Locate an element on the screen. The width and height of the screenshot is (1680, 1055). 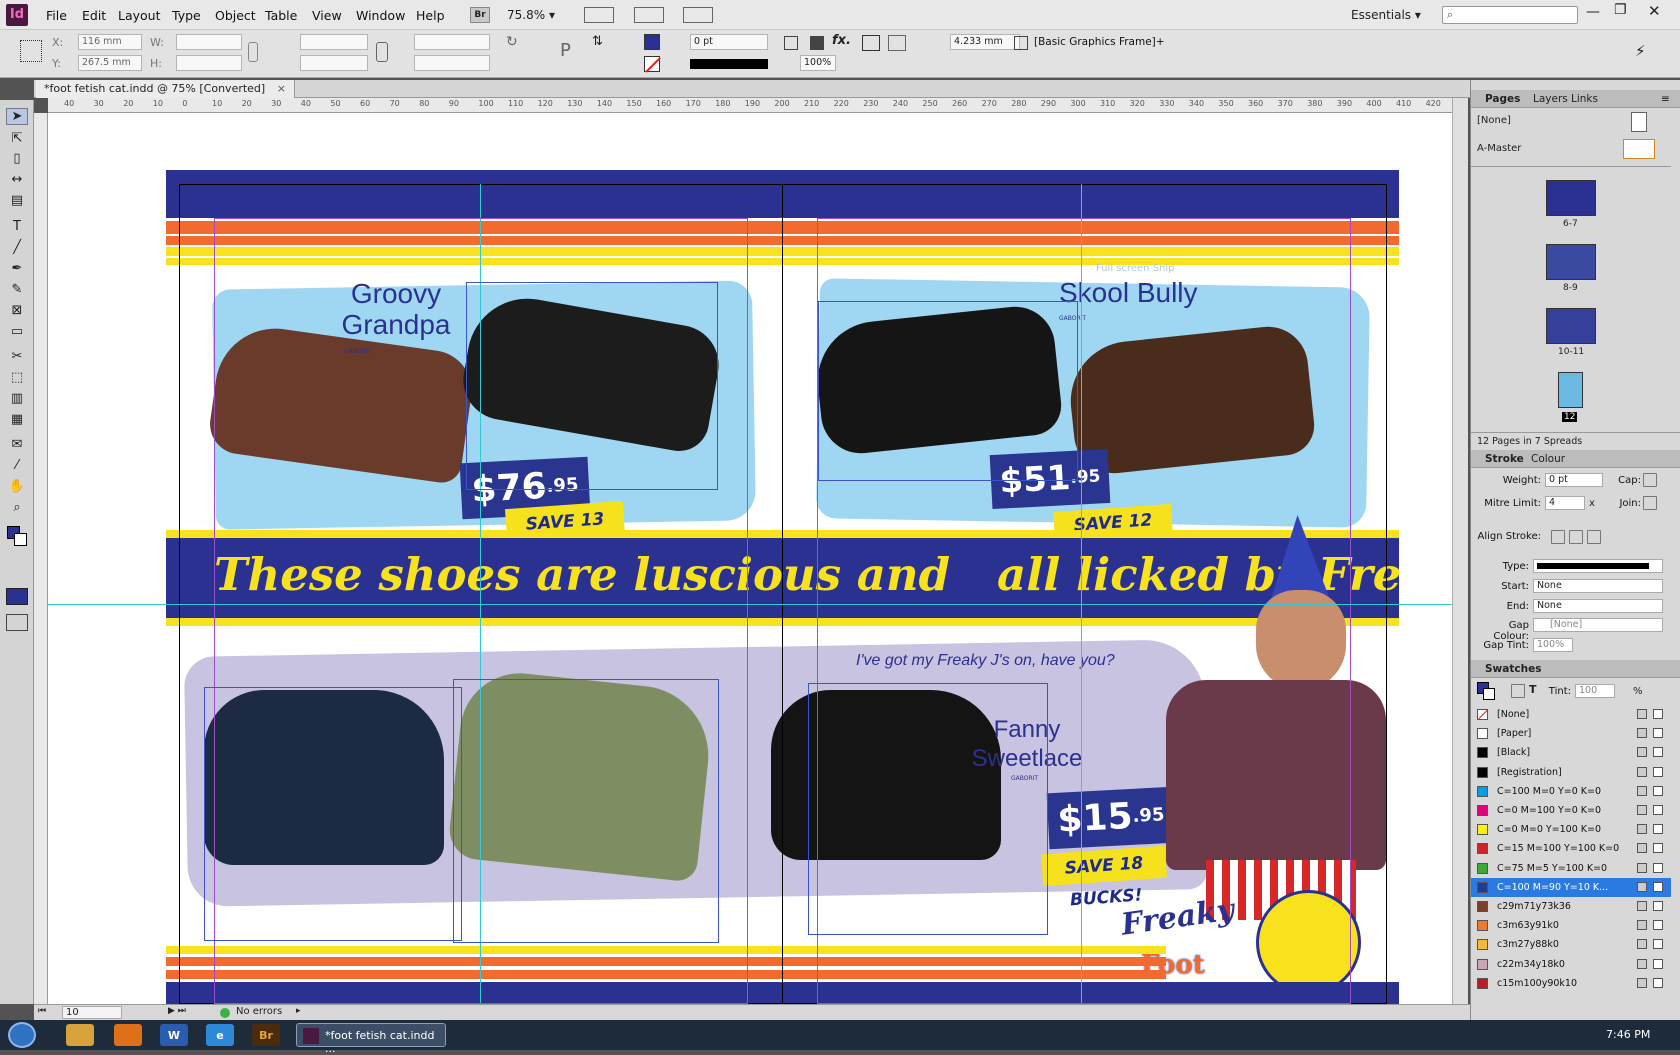
pen-tool: ✒ is located at coordinates (17, 268).